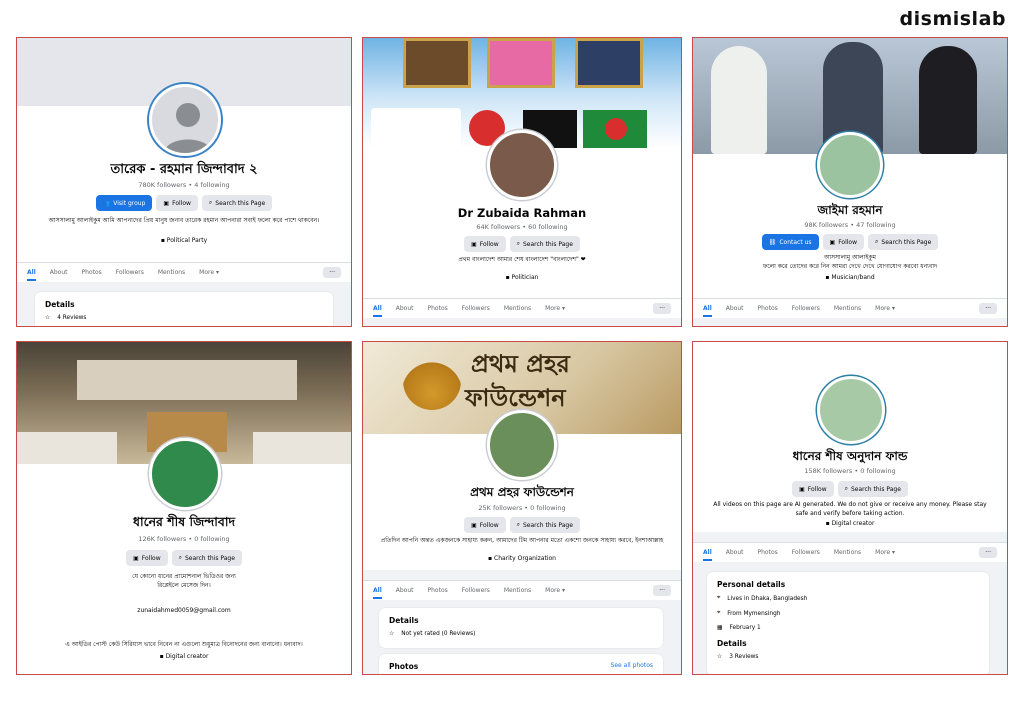 The image size is (1024, 712). I want to click on photos-card: Photos See all photos, so click(521, 664).